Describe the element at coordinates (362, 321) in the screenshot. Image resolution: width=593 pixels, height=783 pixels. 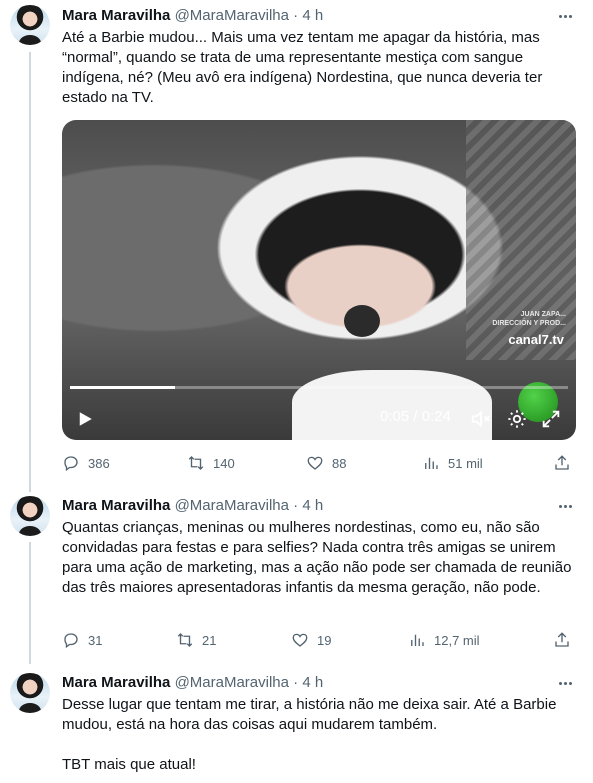
I see `microphone-image` at that location.